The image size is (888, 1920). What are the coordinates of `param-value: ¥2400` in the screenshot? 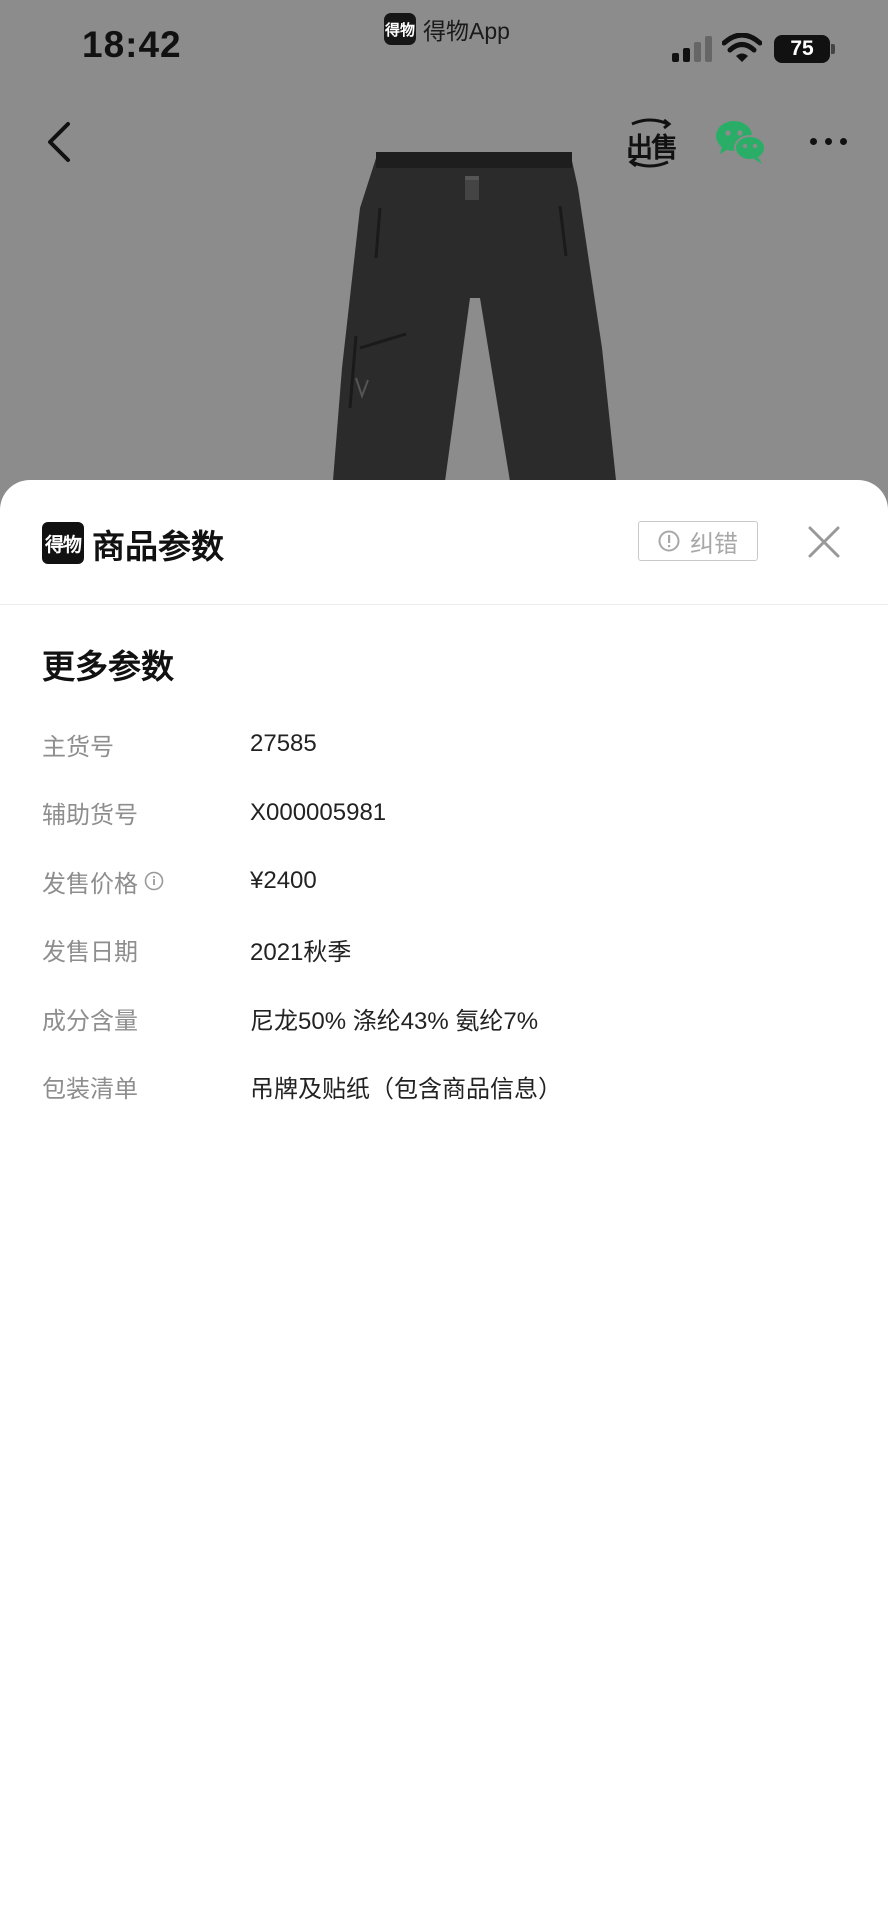 It's located at (283, 881).